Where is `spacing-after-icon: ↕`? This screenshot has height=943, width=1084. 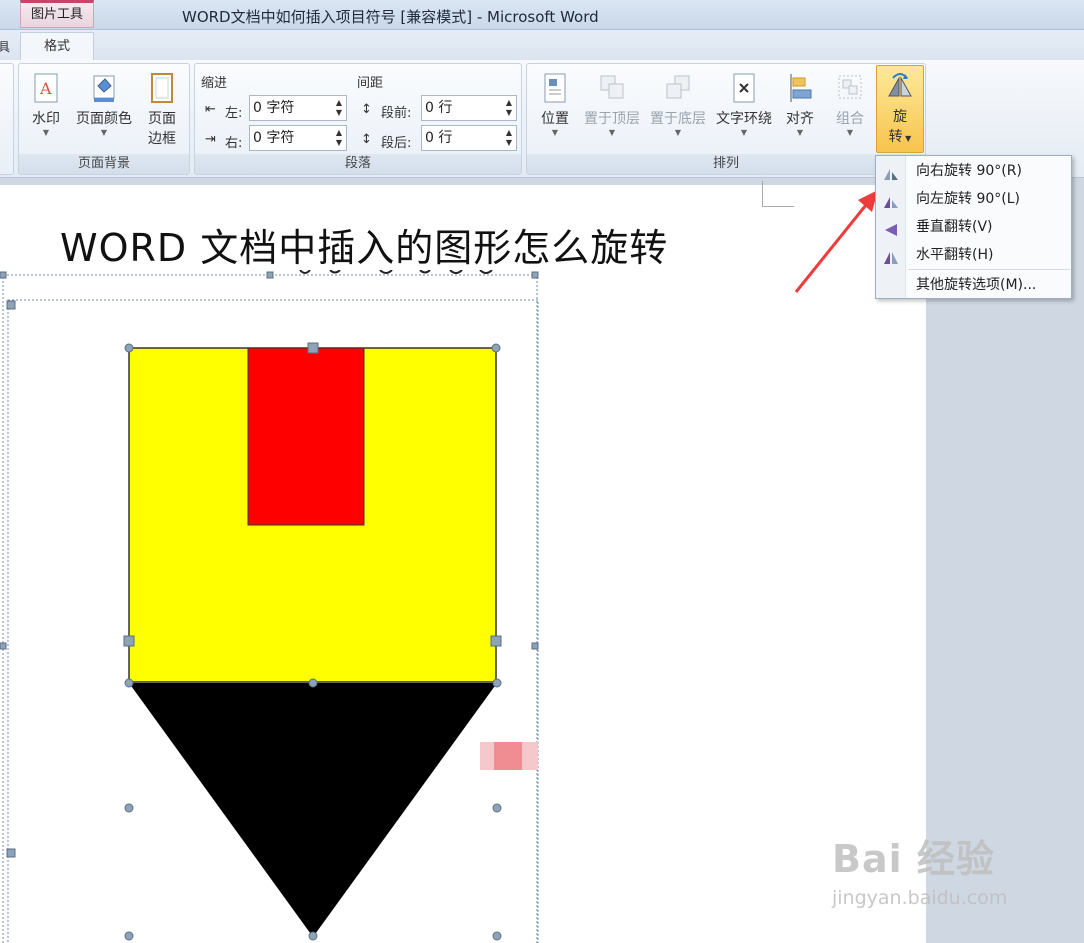 spacing-after-icon: ↕ is located at coordinates (366, 139).